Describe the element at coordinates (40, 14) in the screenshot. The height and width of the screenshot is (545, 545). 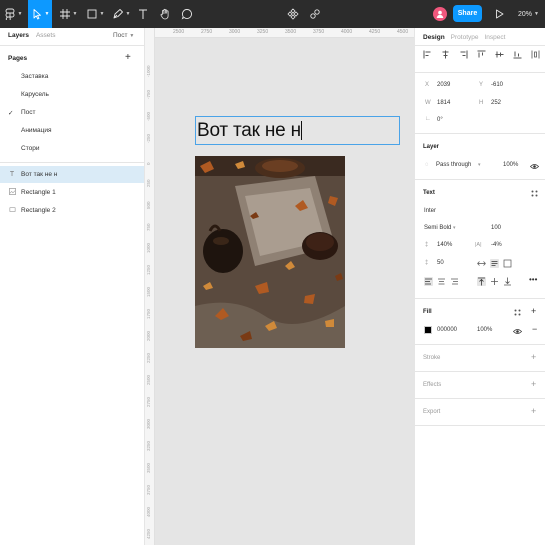
I see `move-tool-button: ▼` at that location.